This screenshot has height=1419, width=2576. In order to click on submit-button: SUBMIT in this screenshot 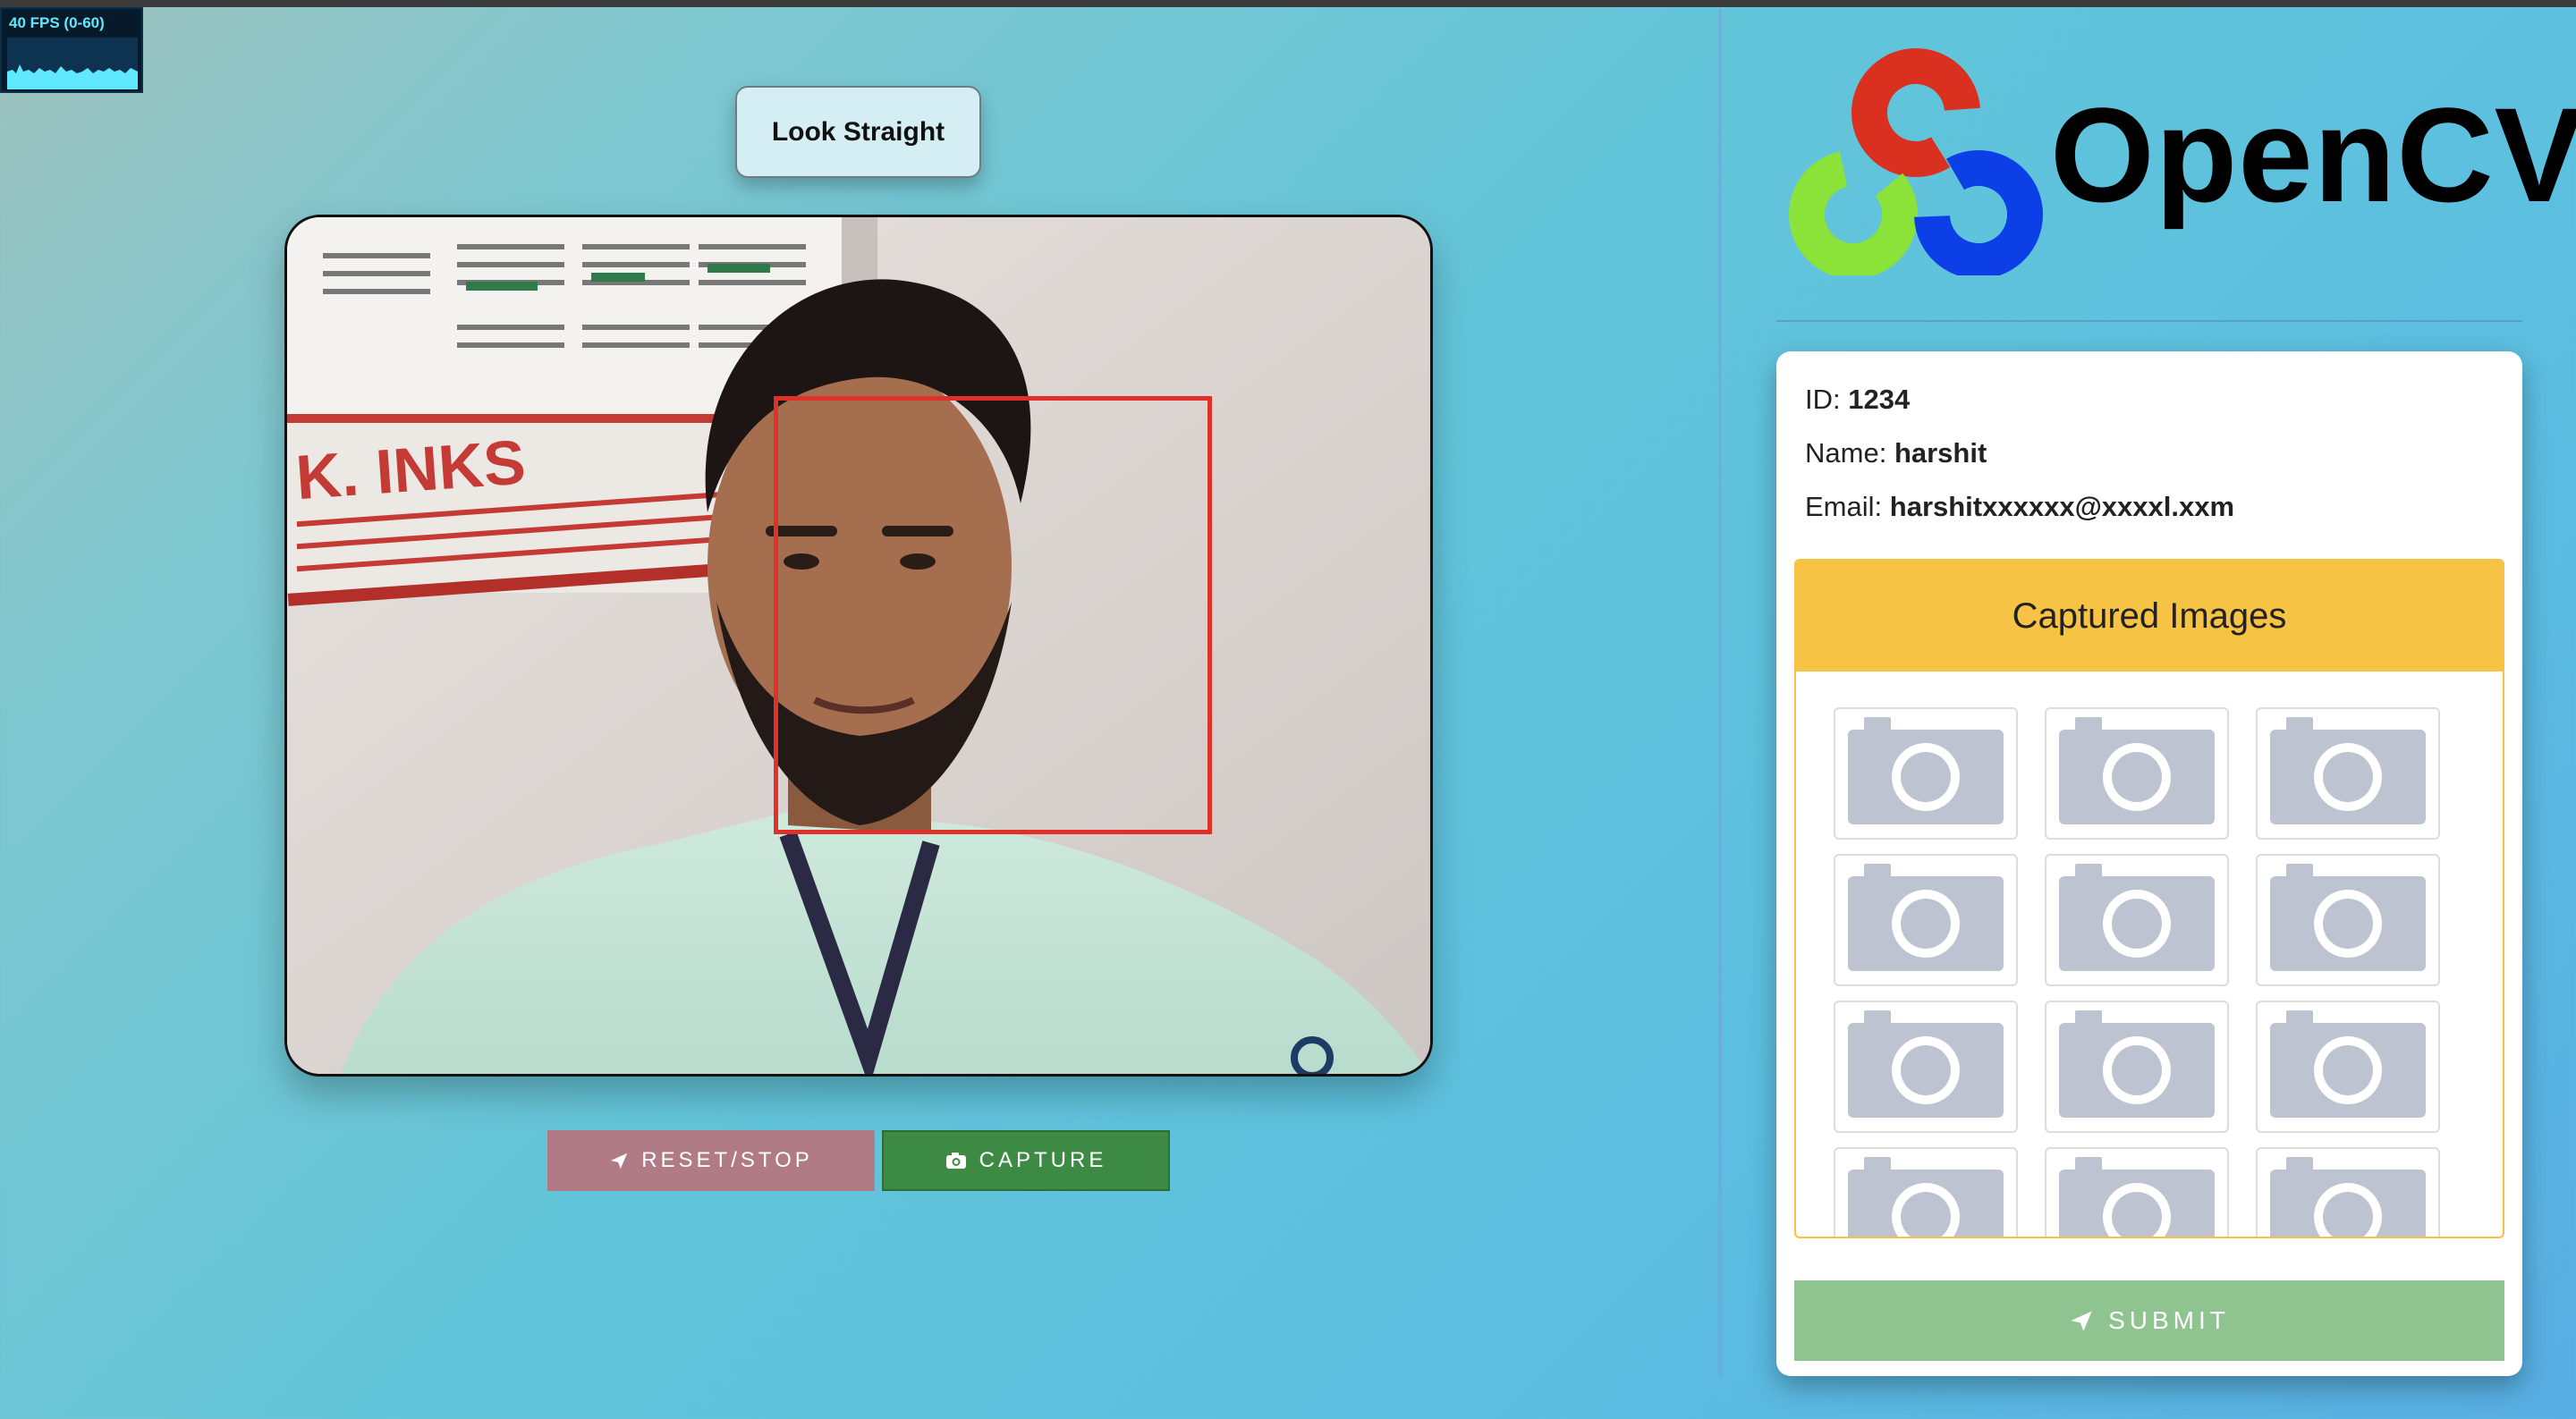, I will do `click(2149, 1320)`.